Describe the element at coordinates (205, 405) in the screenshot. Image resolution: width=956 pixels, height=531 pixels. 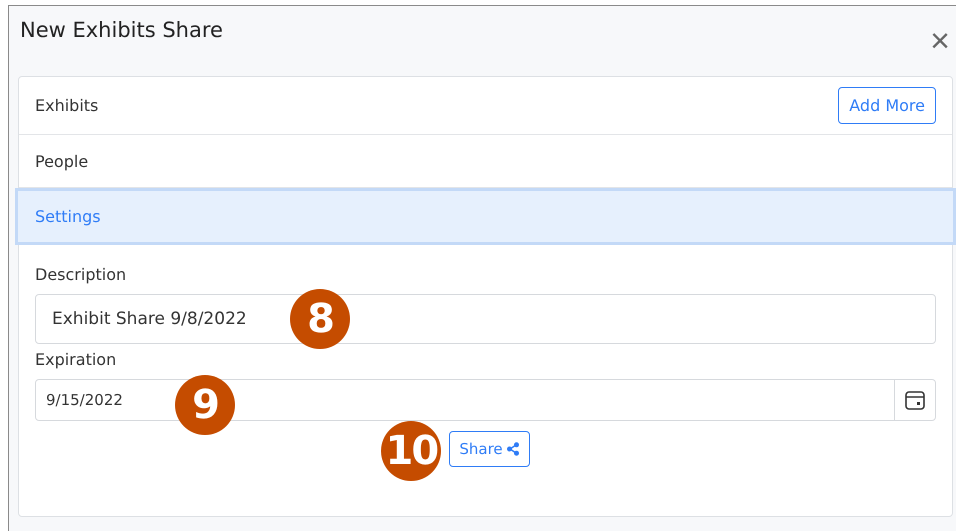
I see `step-number-badge: 9` at that location.